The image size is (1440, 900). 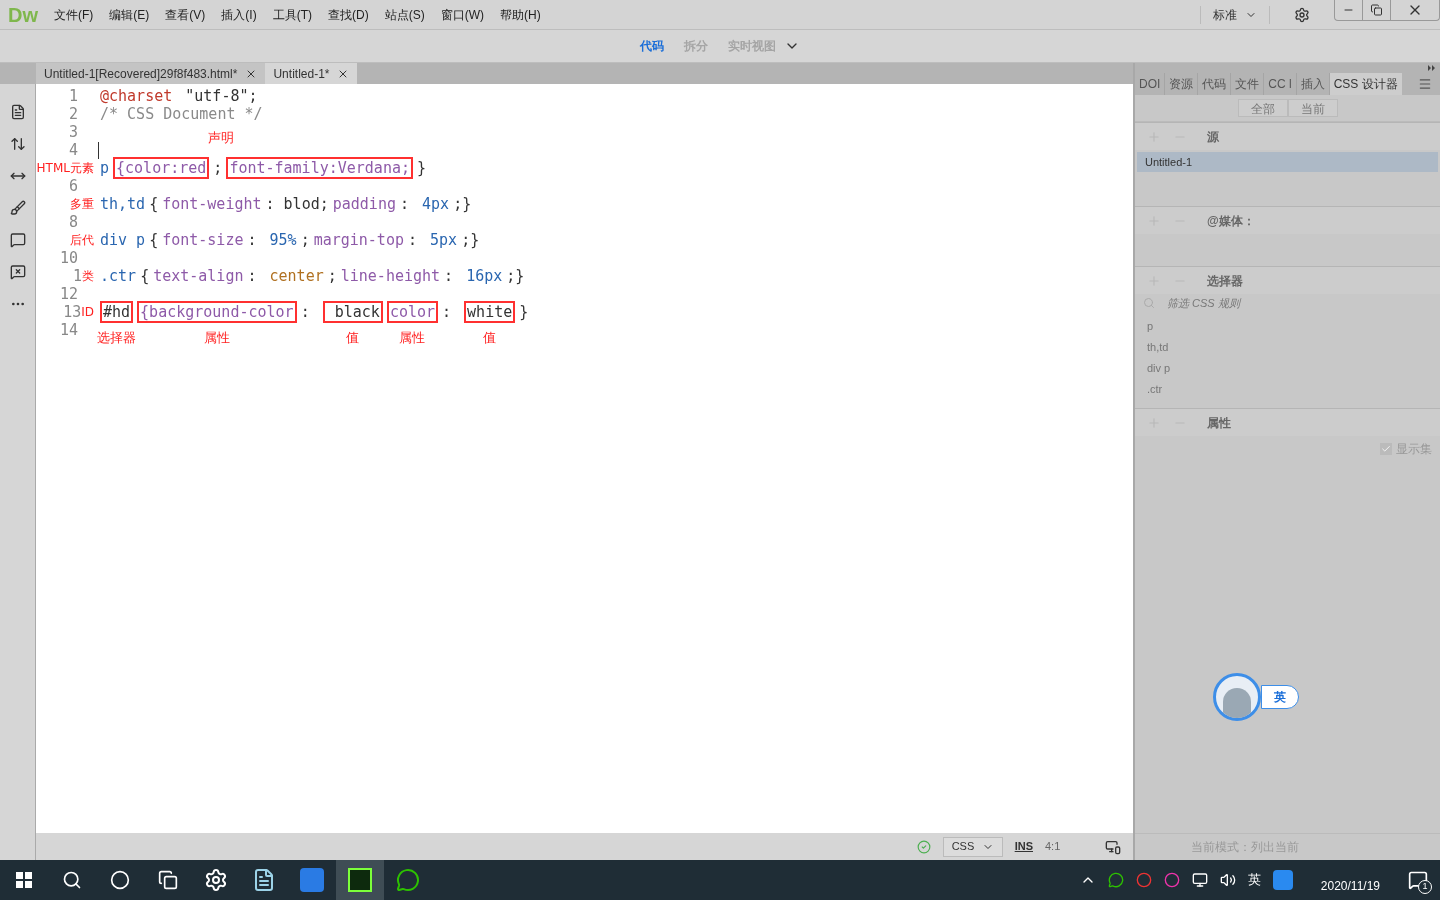 I want to click on notification-button: 1, so click(x=1418, y=880).